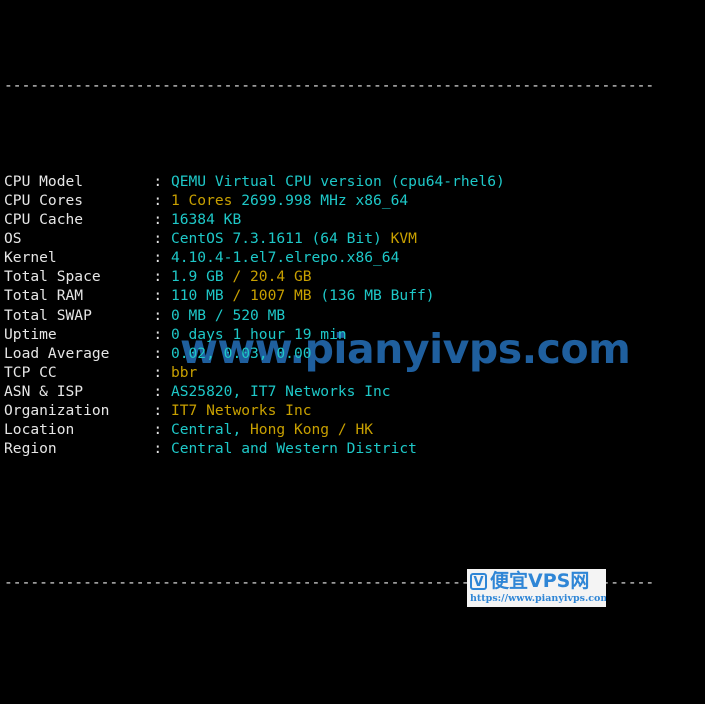 The width and height of the screenshot is (705, 704). I want to click on system-info-row: Total SWAP : 0 MB / 520 MB, so click(352, 315).